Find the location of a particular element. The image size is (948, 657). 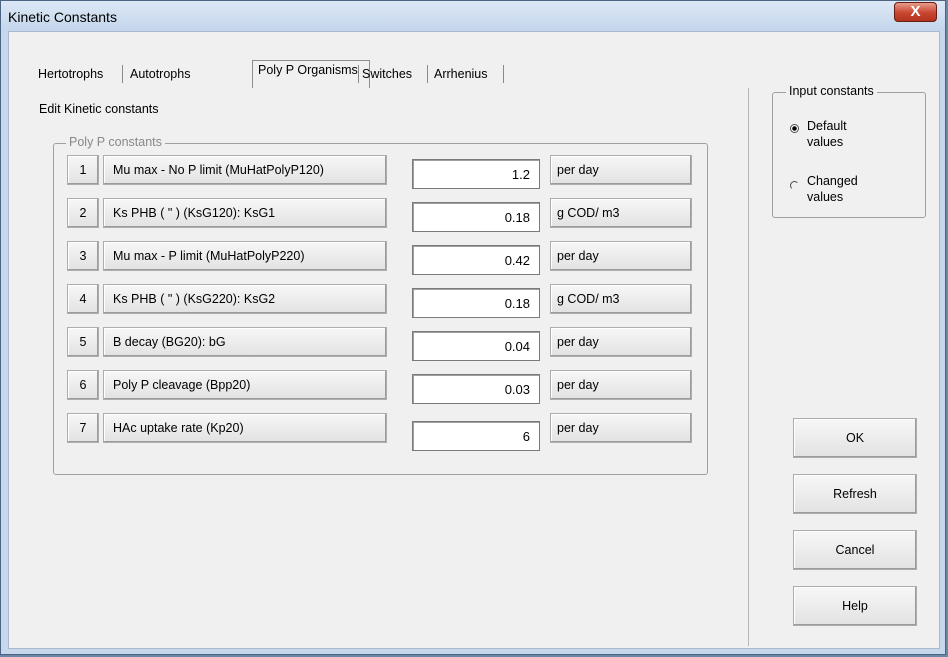

close-button: X is located at coordinates (915, 12).